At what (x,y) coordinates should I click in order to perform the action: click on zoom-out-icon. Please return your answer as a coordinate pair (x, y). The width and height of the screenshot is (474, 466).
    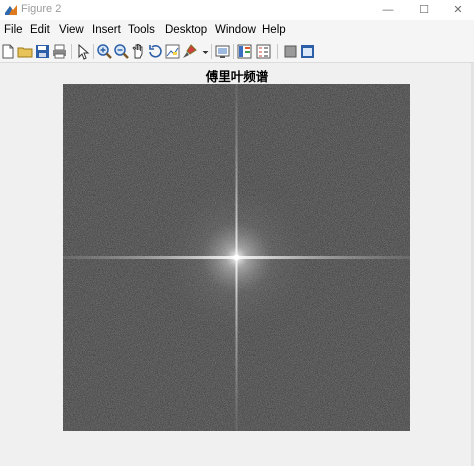
    Looking at the image, I should click on (121, 51).